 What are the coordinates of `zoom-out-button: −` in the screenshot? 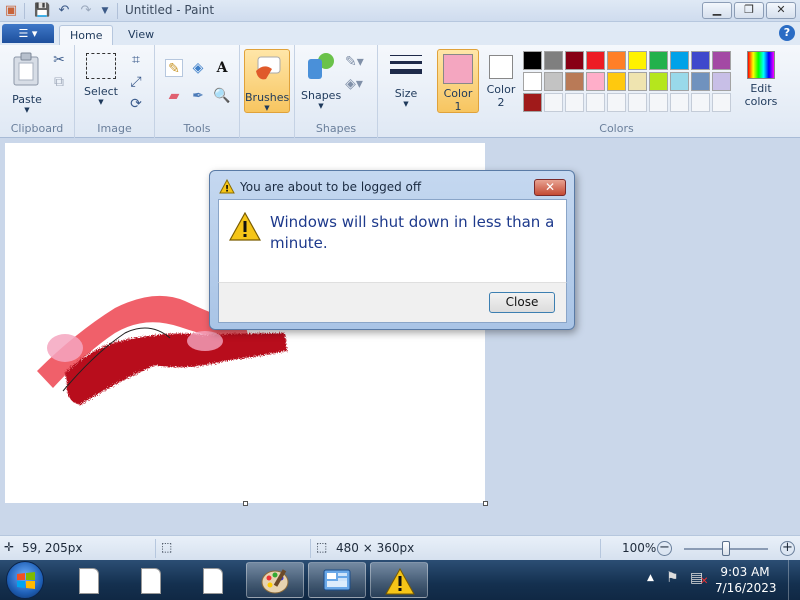 It's located at (664, 548).